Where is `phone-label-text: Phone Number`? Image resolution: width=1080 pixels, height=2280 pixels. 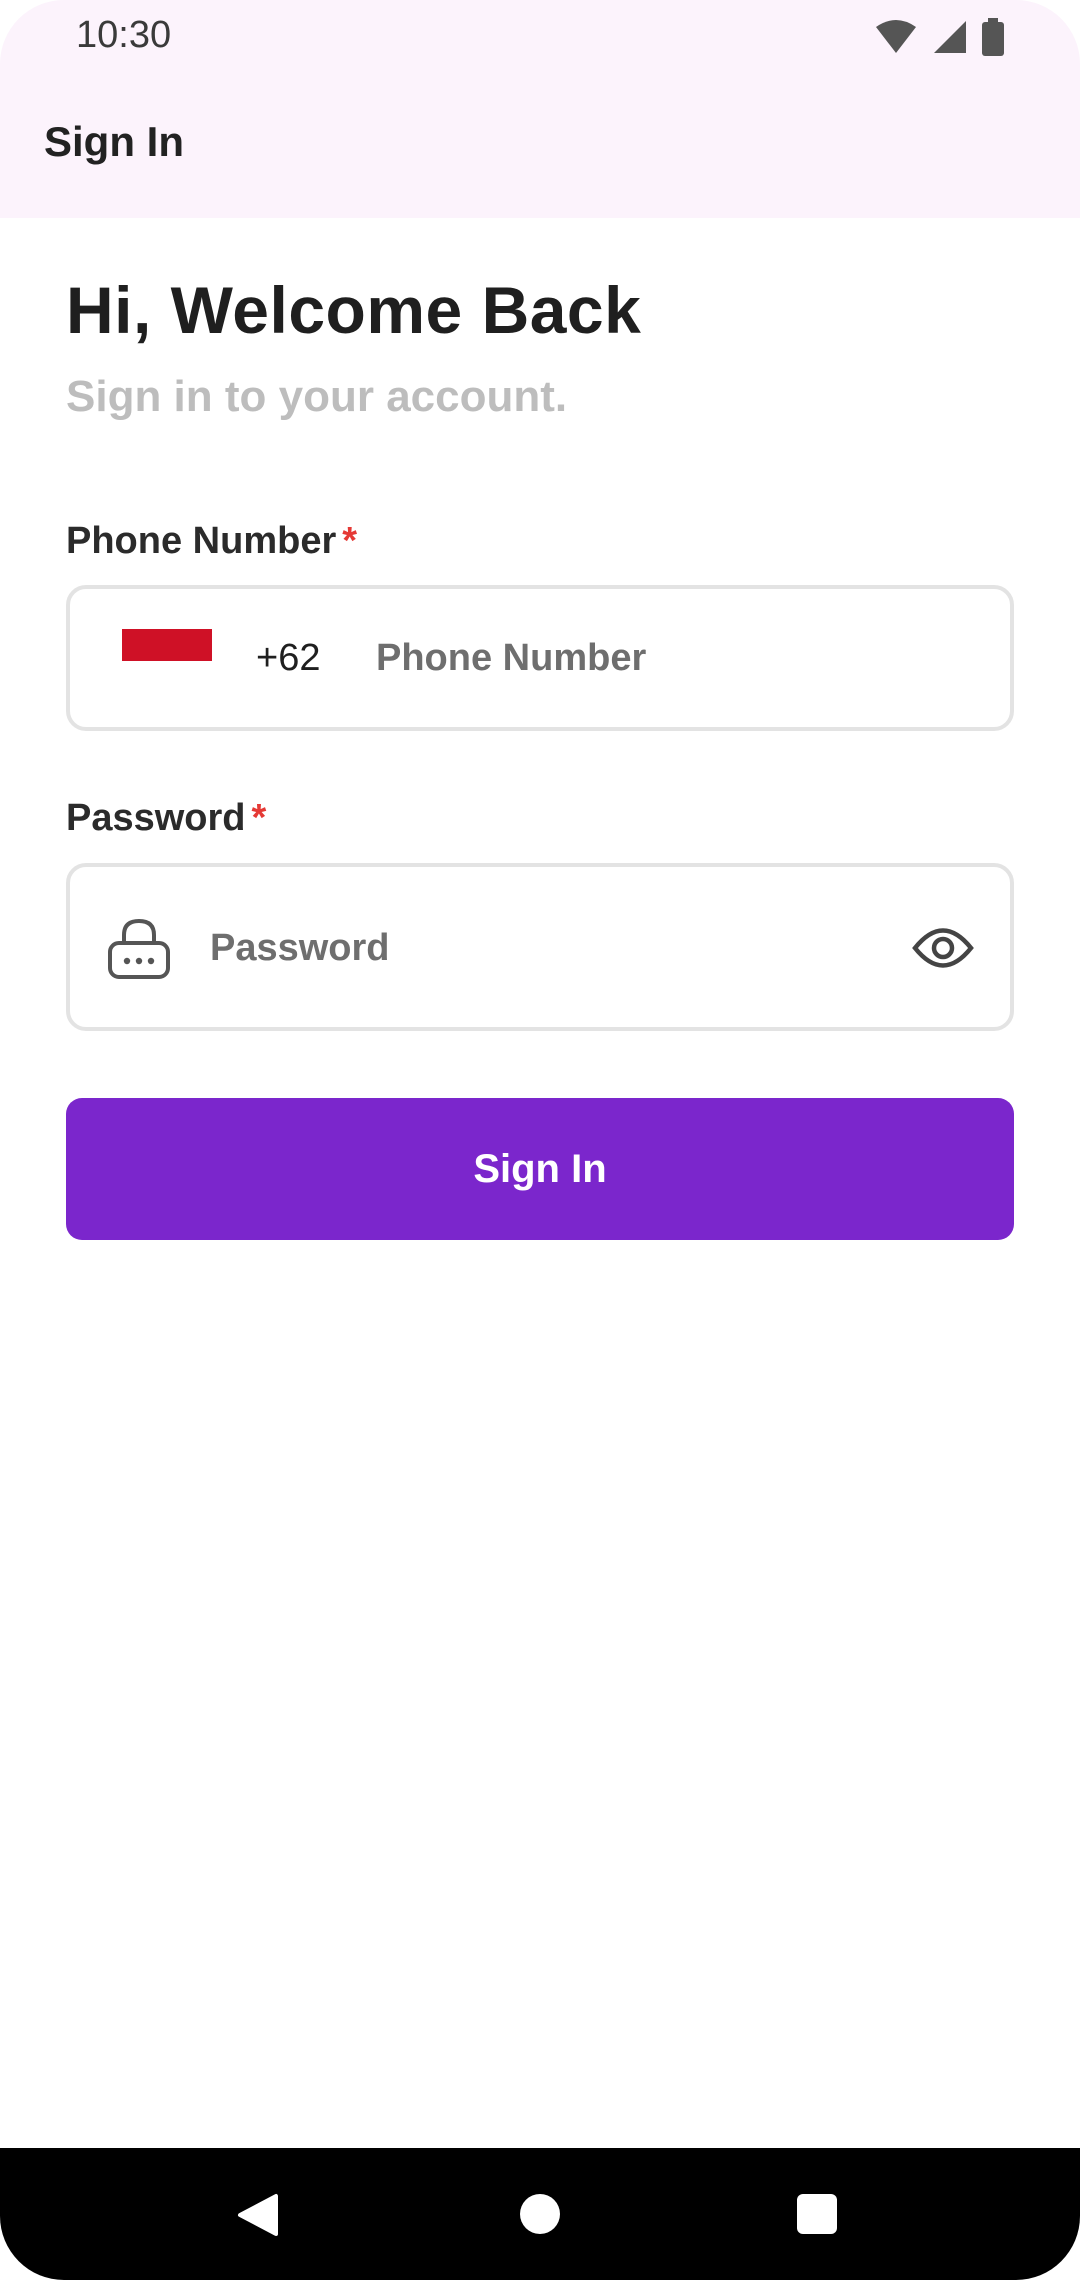
phone-label-text: Phone Number is located at coordinates (201, 541).